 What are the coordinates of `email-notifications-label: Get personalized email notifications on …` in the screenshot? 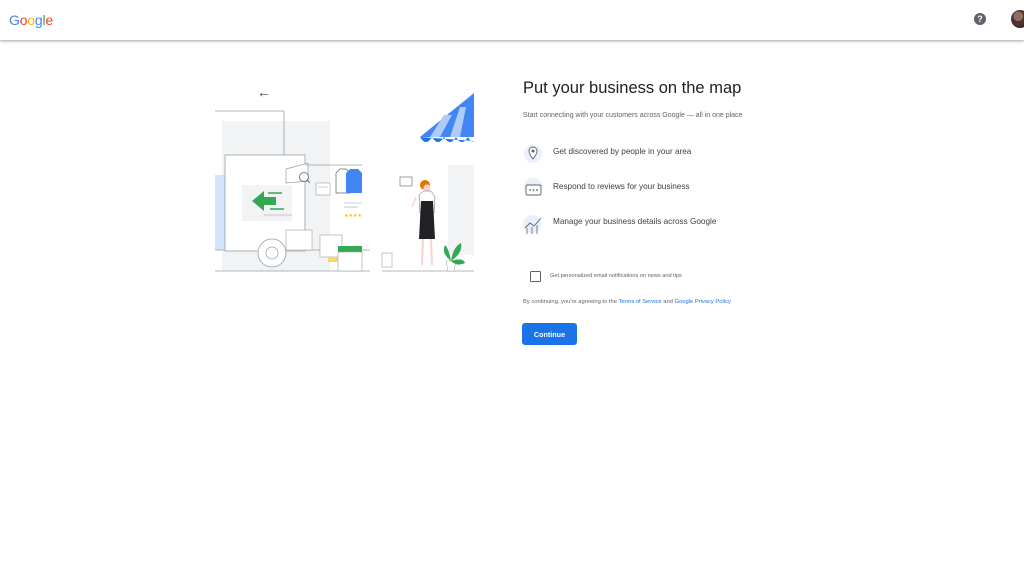 It's located at (616, 276).